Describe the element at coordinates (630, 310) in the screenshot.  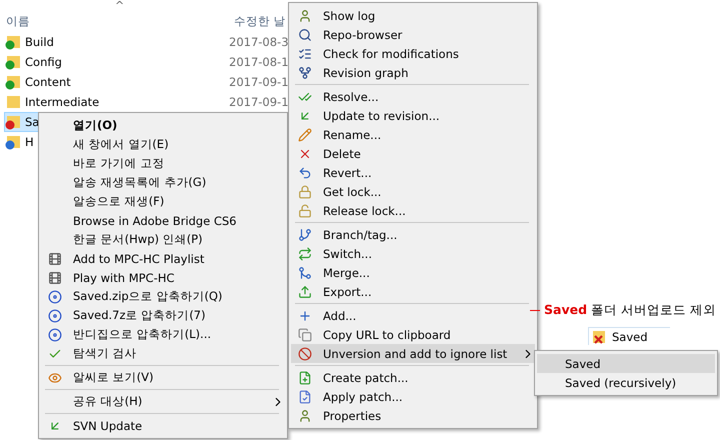
I see `annotation-text: Saved 폴더 서버업로드 제외` at that location.